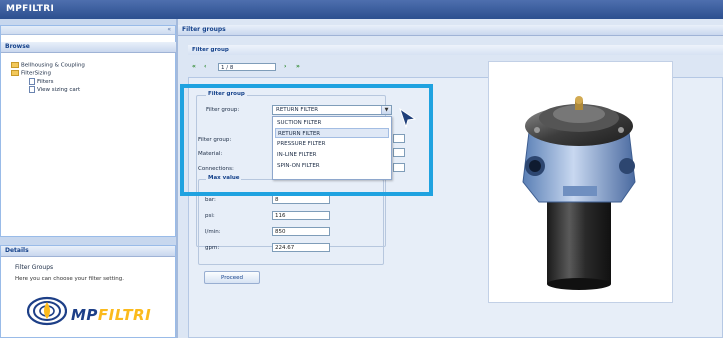 The image size is (723, 338). What do you see at coordinates (31, 73) in the screenshot?
I see `tree-item-filtersizing: FilterSizing` at bounding box center [31, 73].